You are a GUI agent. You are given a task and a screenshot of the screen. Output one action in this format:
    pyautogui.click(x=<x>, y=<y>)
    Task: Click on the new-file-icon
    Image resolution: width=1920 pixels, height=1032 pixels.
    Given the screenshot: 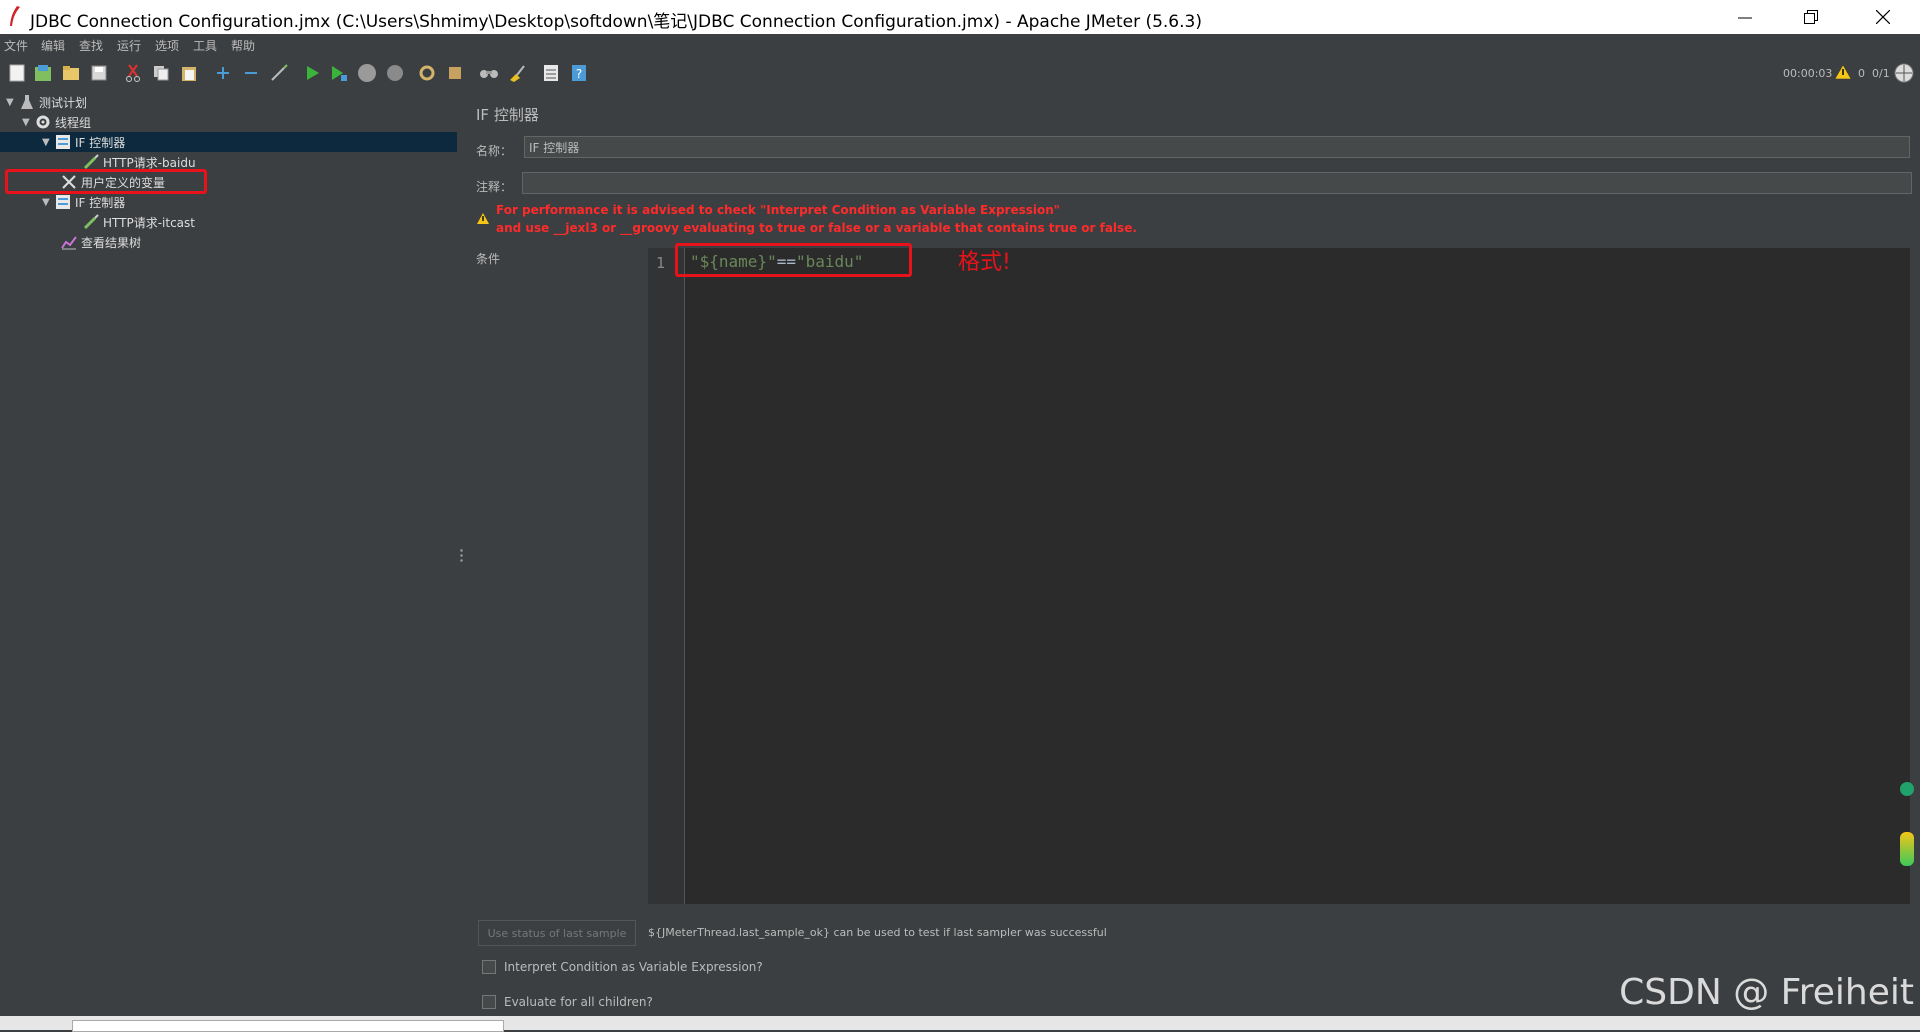 What is the action you would take?
    pyautogui.click(x=17, y=73)
    